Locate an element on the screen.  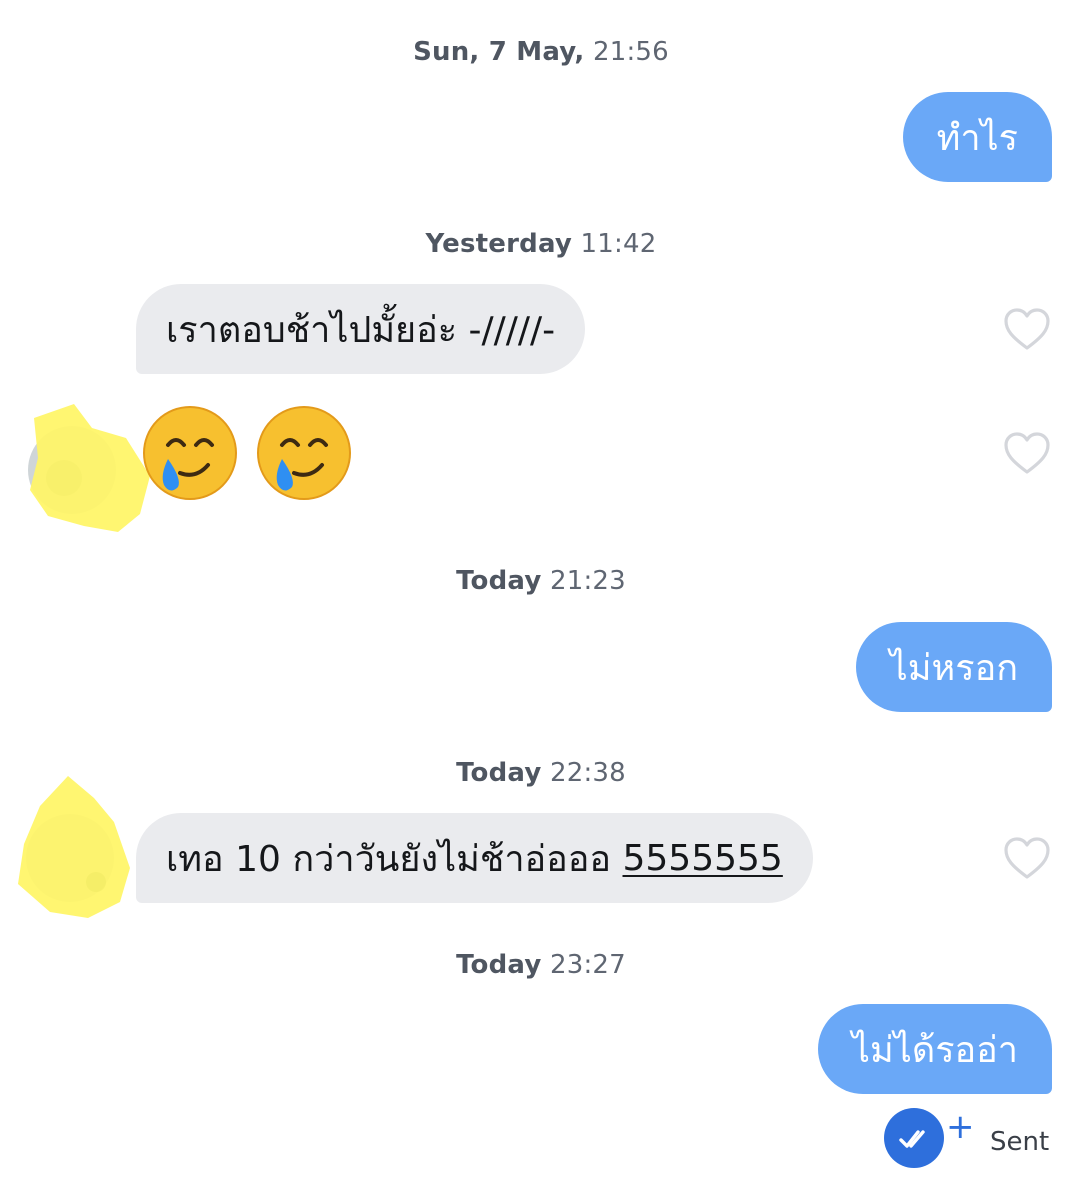
double-check-icon is located at coordinates (912, 1139).